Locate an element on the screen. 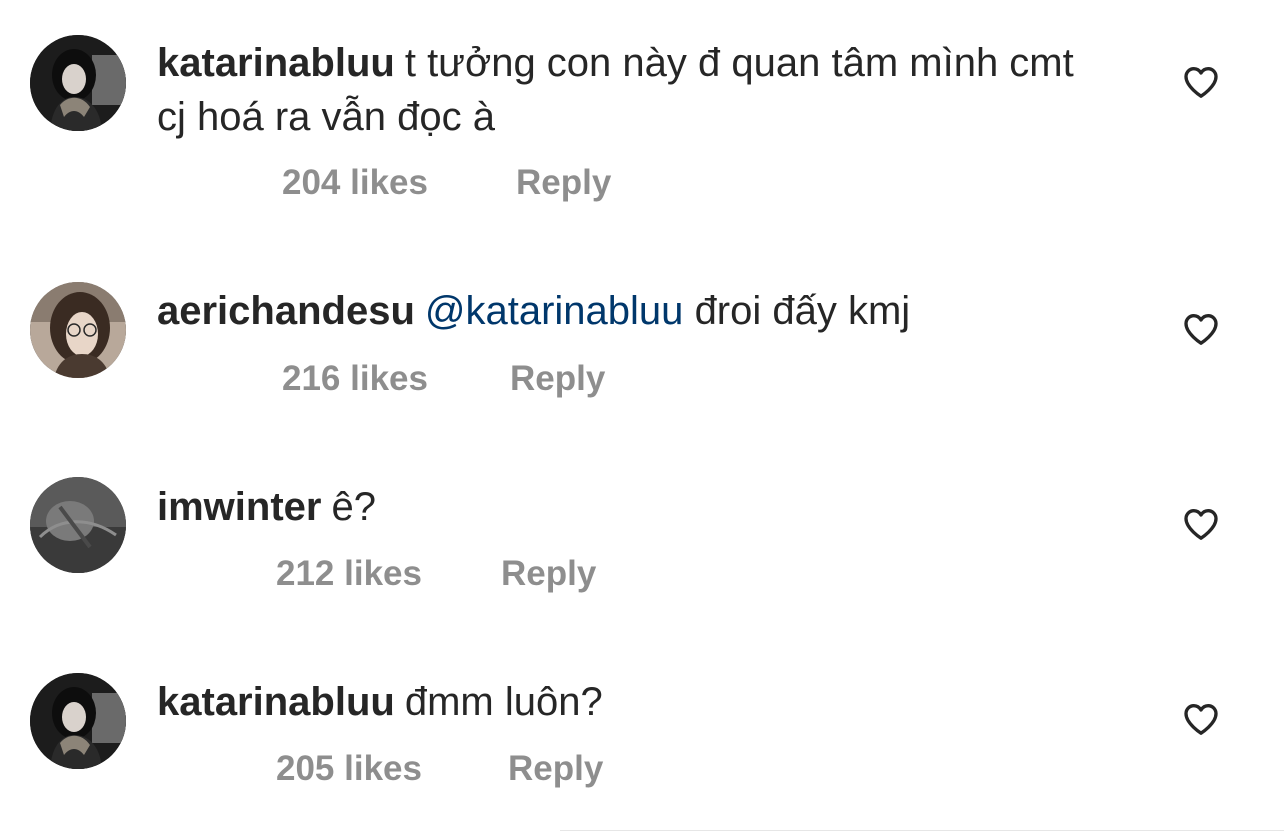 The width and height of the screenshot is (1284, 834). like-count: 205 likes is located at coordinates (349, 769).